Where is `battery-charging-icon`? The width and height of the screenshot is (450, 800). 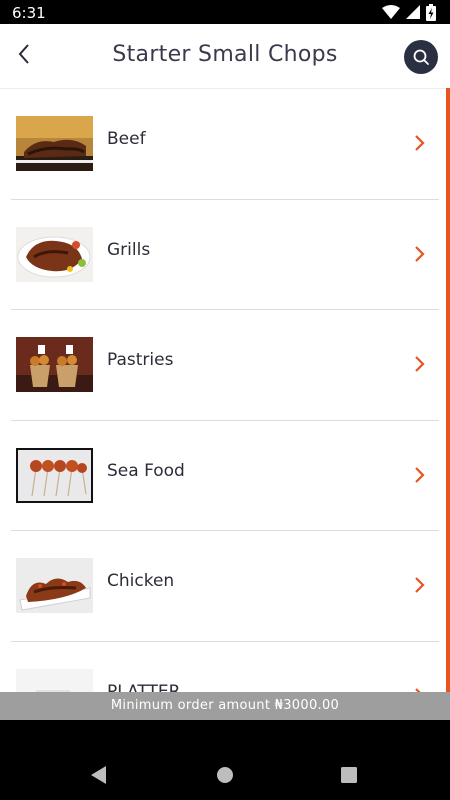
battery-charging-icon is located at coordinates (431, 12).